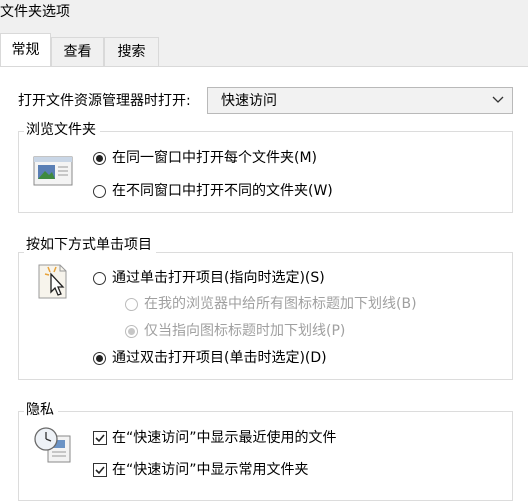  I want to click on privacy-title: 隐私, so click(41, 410).